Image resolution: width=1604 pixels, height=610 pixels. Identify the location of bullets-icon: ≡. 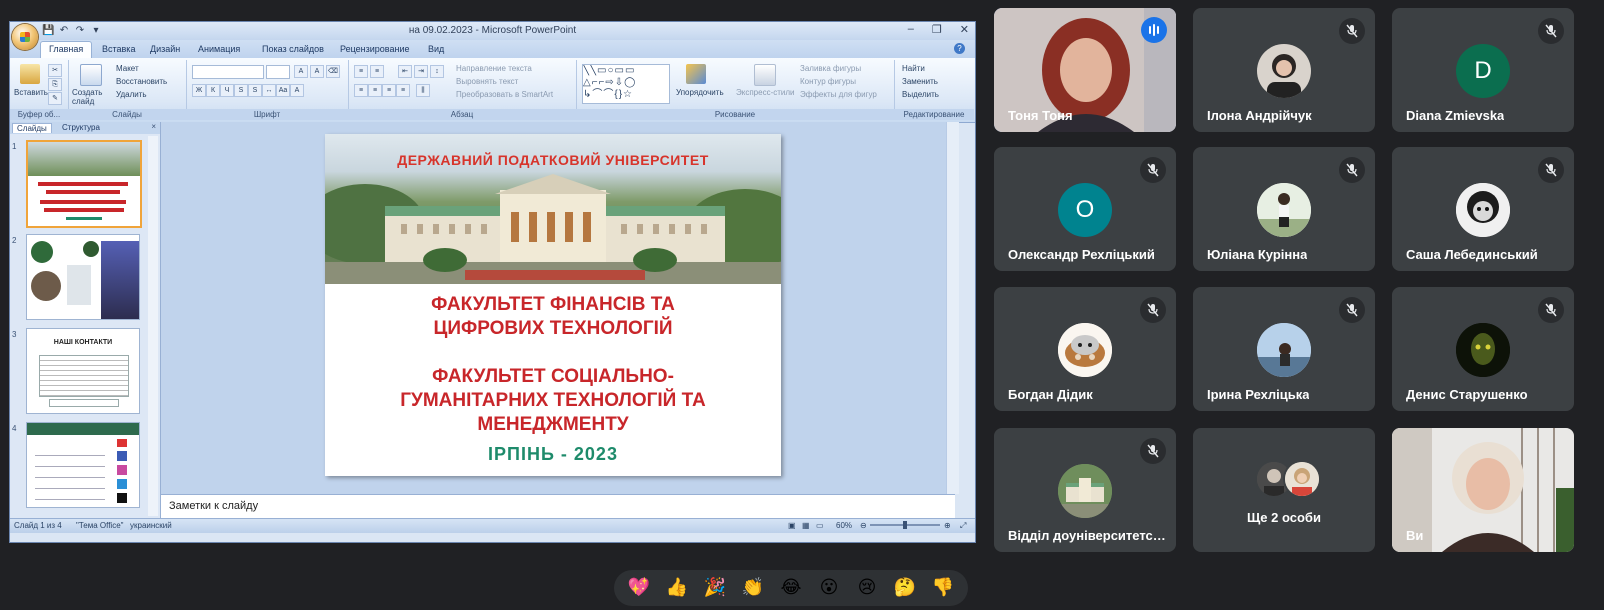
(361, 71).